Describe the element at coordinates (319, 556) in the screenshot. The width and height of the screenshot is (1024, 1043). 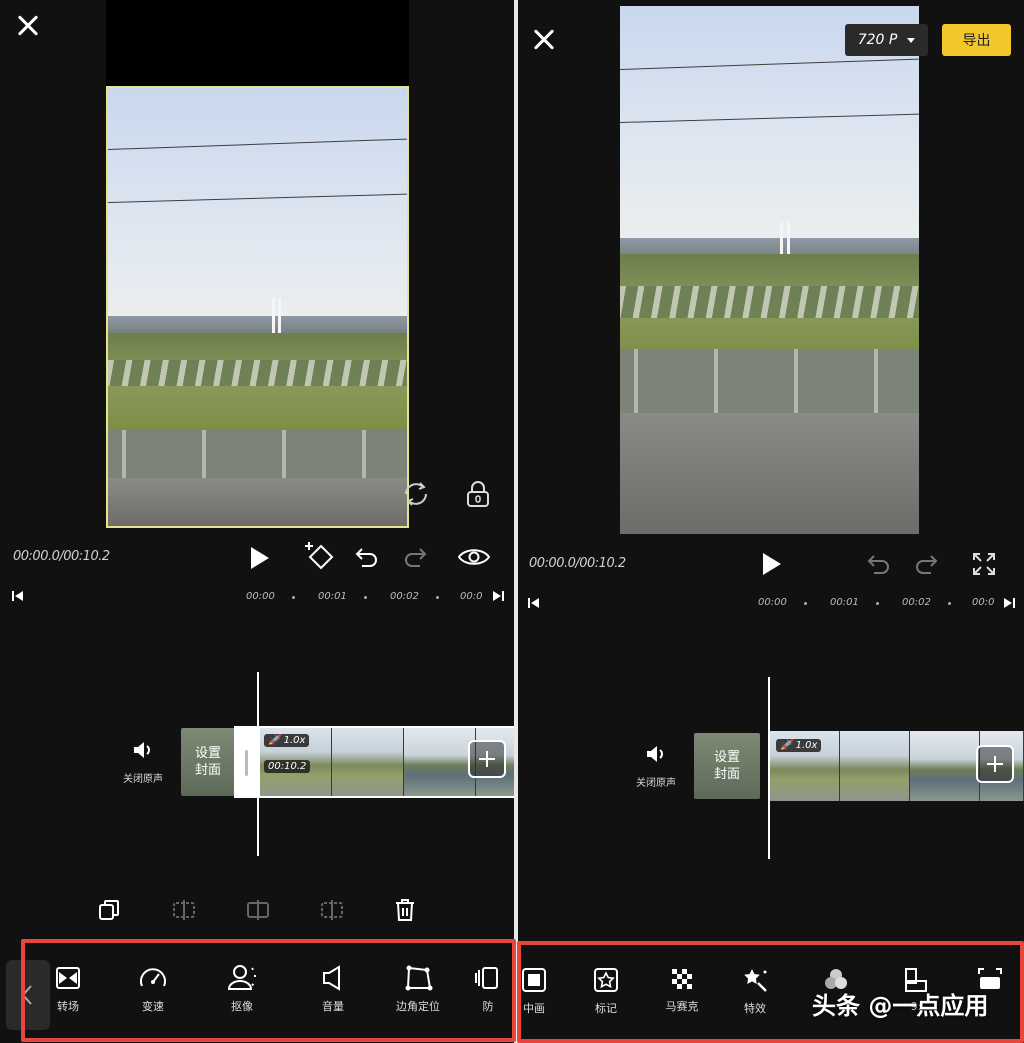
I see `keyframe-add-icon` at that location.